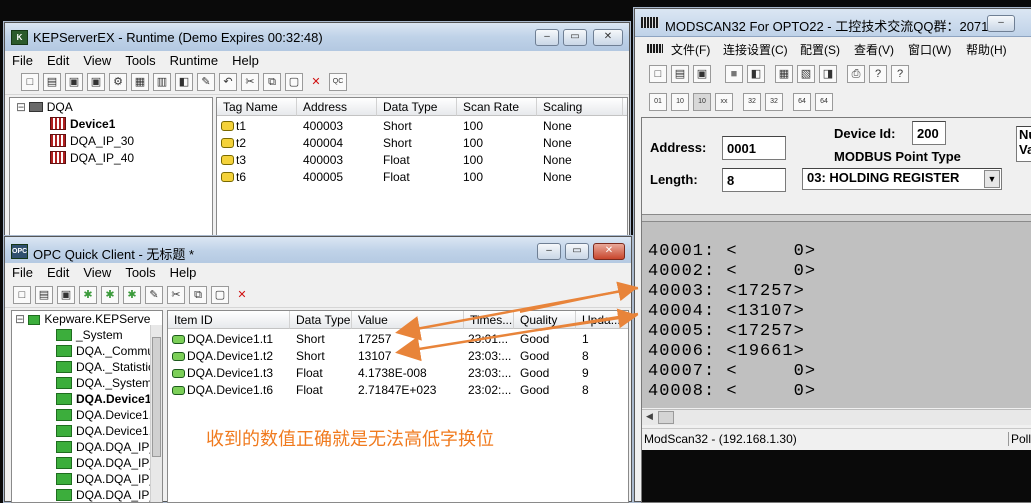 The height and width of the screenshot is (503, 1031). What do you see at coordinates (820, 49) in the screenshot?
I see `menu-setup: 配置(S)` at bounding box center [820, 49].